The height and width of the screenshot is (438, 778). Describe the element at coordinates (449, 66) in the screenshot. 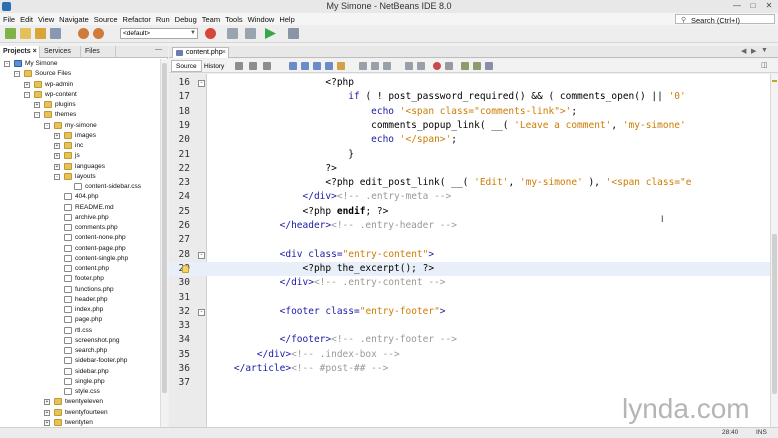

I see `stop-macro-icon` at that location.